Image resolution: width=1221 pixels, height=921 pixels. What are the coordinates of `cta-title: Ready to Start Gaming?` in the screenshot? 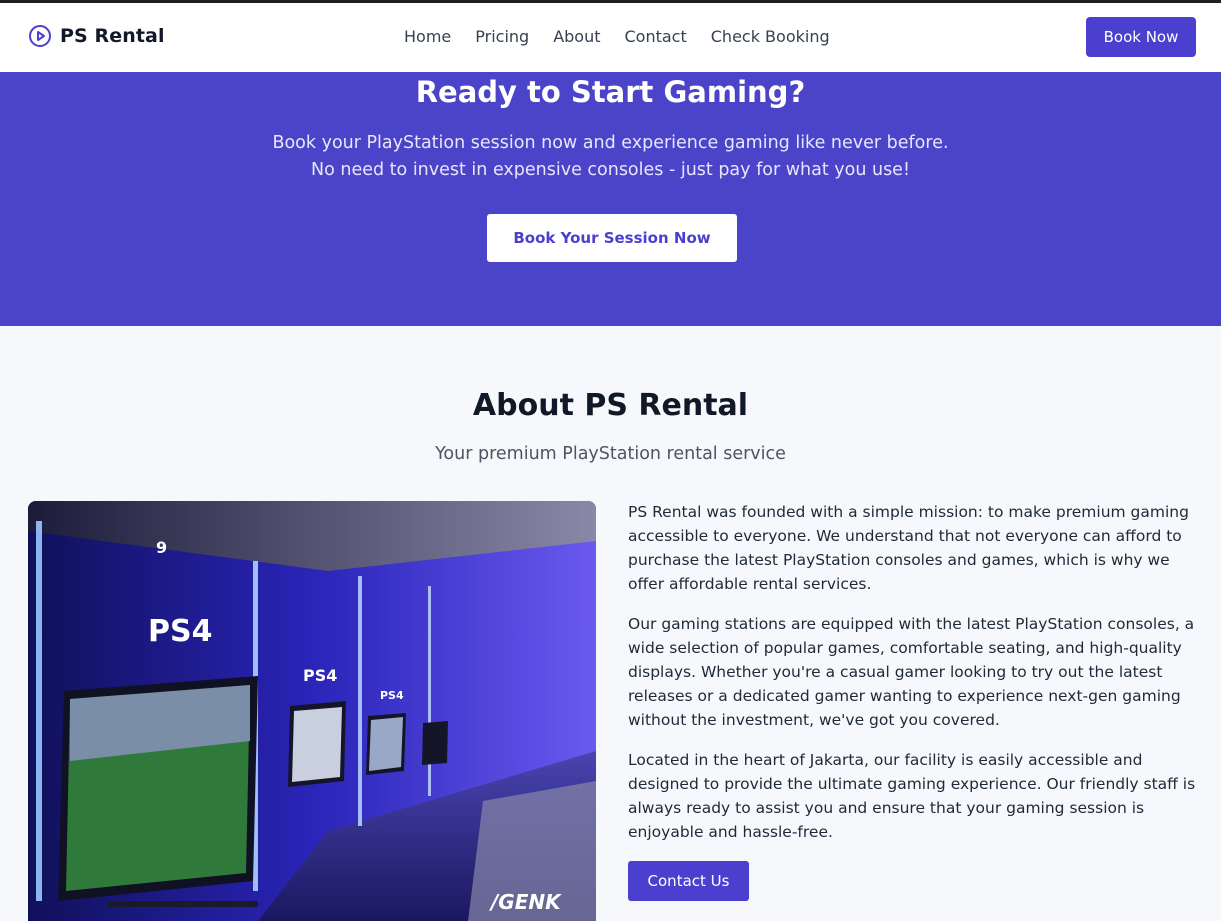 It's located at (610, 92).